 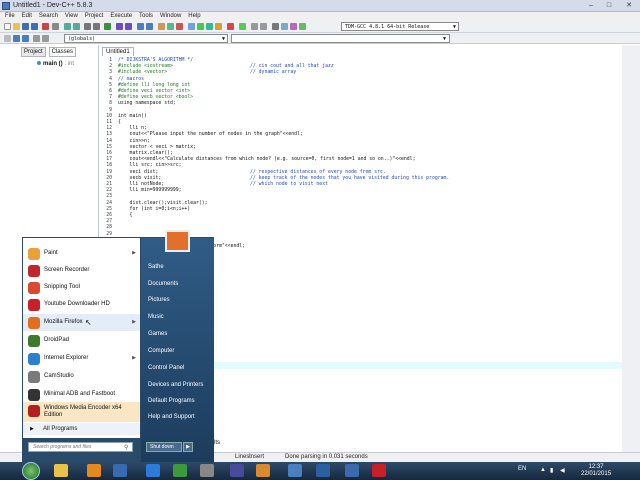 What do you see at coordinates (237, 470) in the screenshot?
I see `devcpp-taskbar-icon` at bounding box center [237, 470].